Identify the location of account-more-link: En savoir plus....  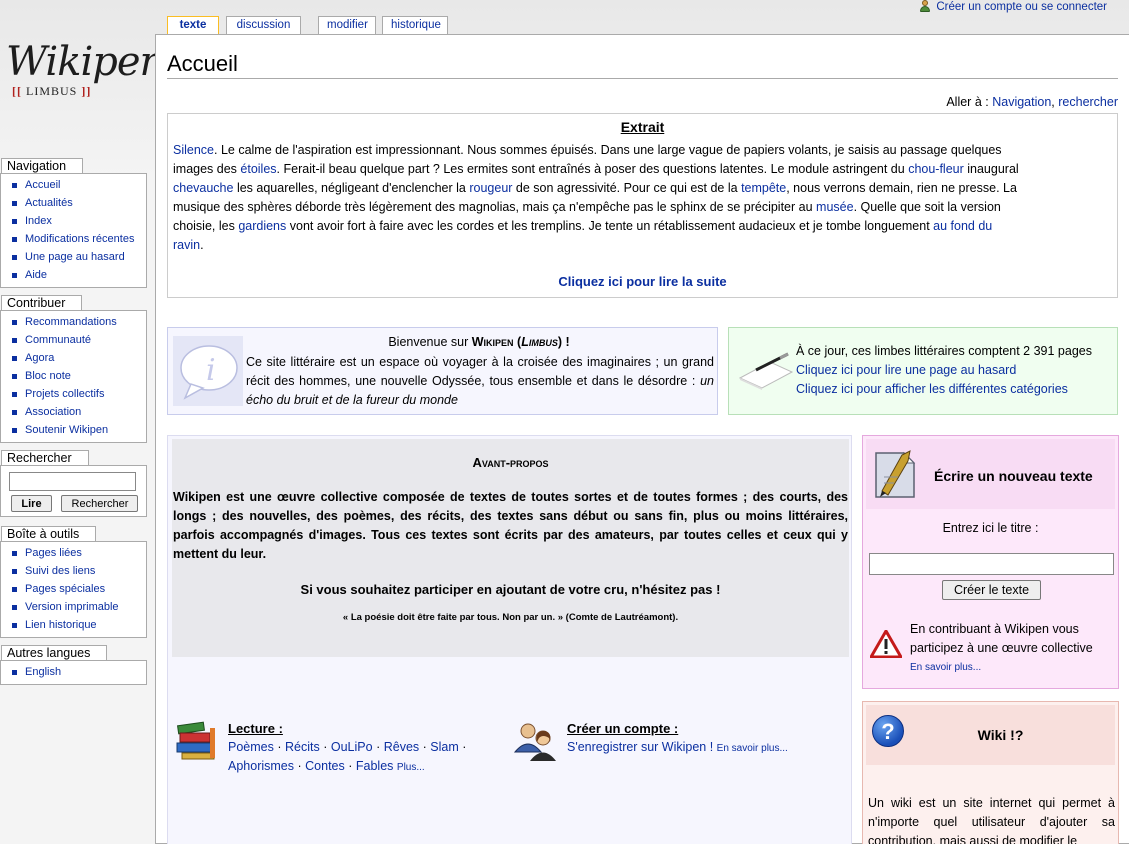
(752, 748).